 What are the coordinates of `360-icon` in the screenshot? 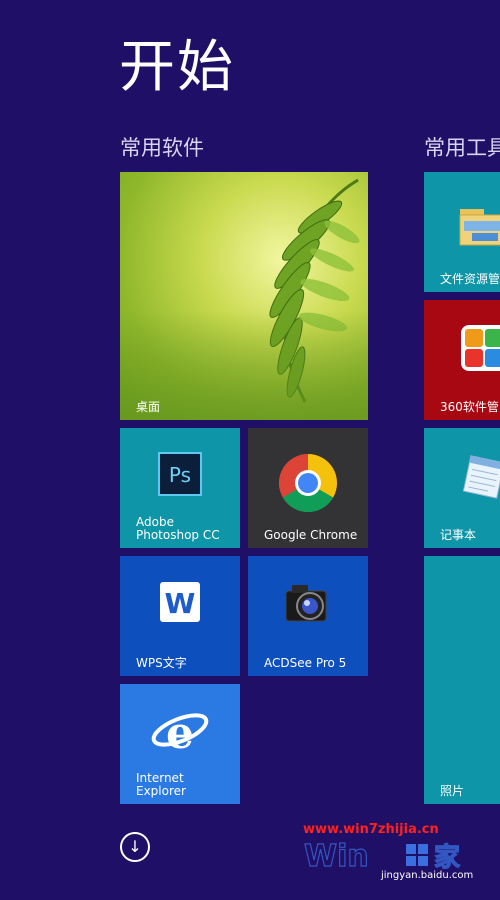 It's located at (480, 348).